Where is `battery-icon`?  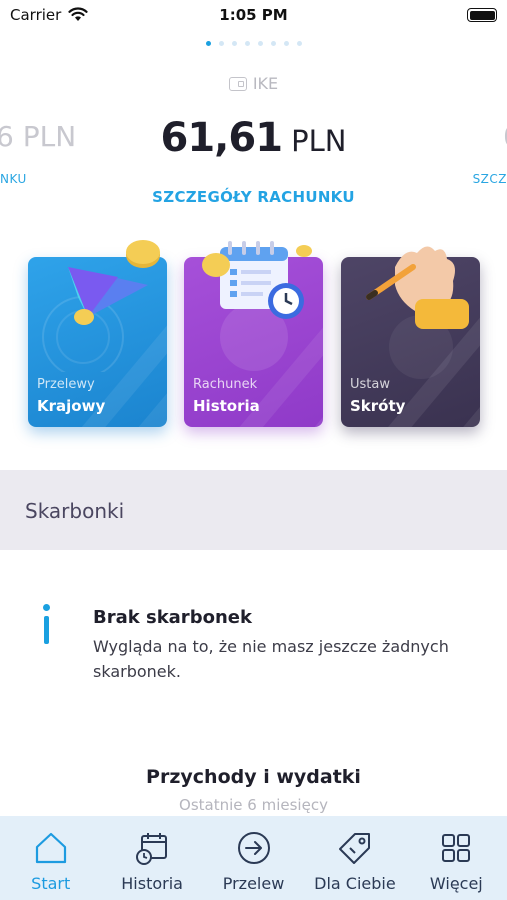 battery-icon is located at coordinates (482, 15).